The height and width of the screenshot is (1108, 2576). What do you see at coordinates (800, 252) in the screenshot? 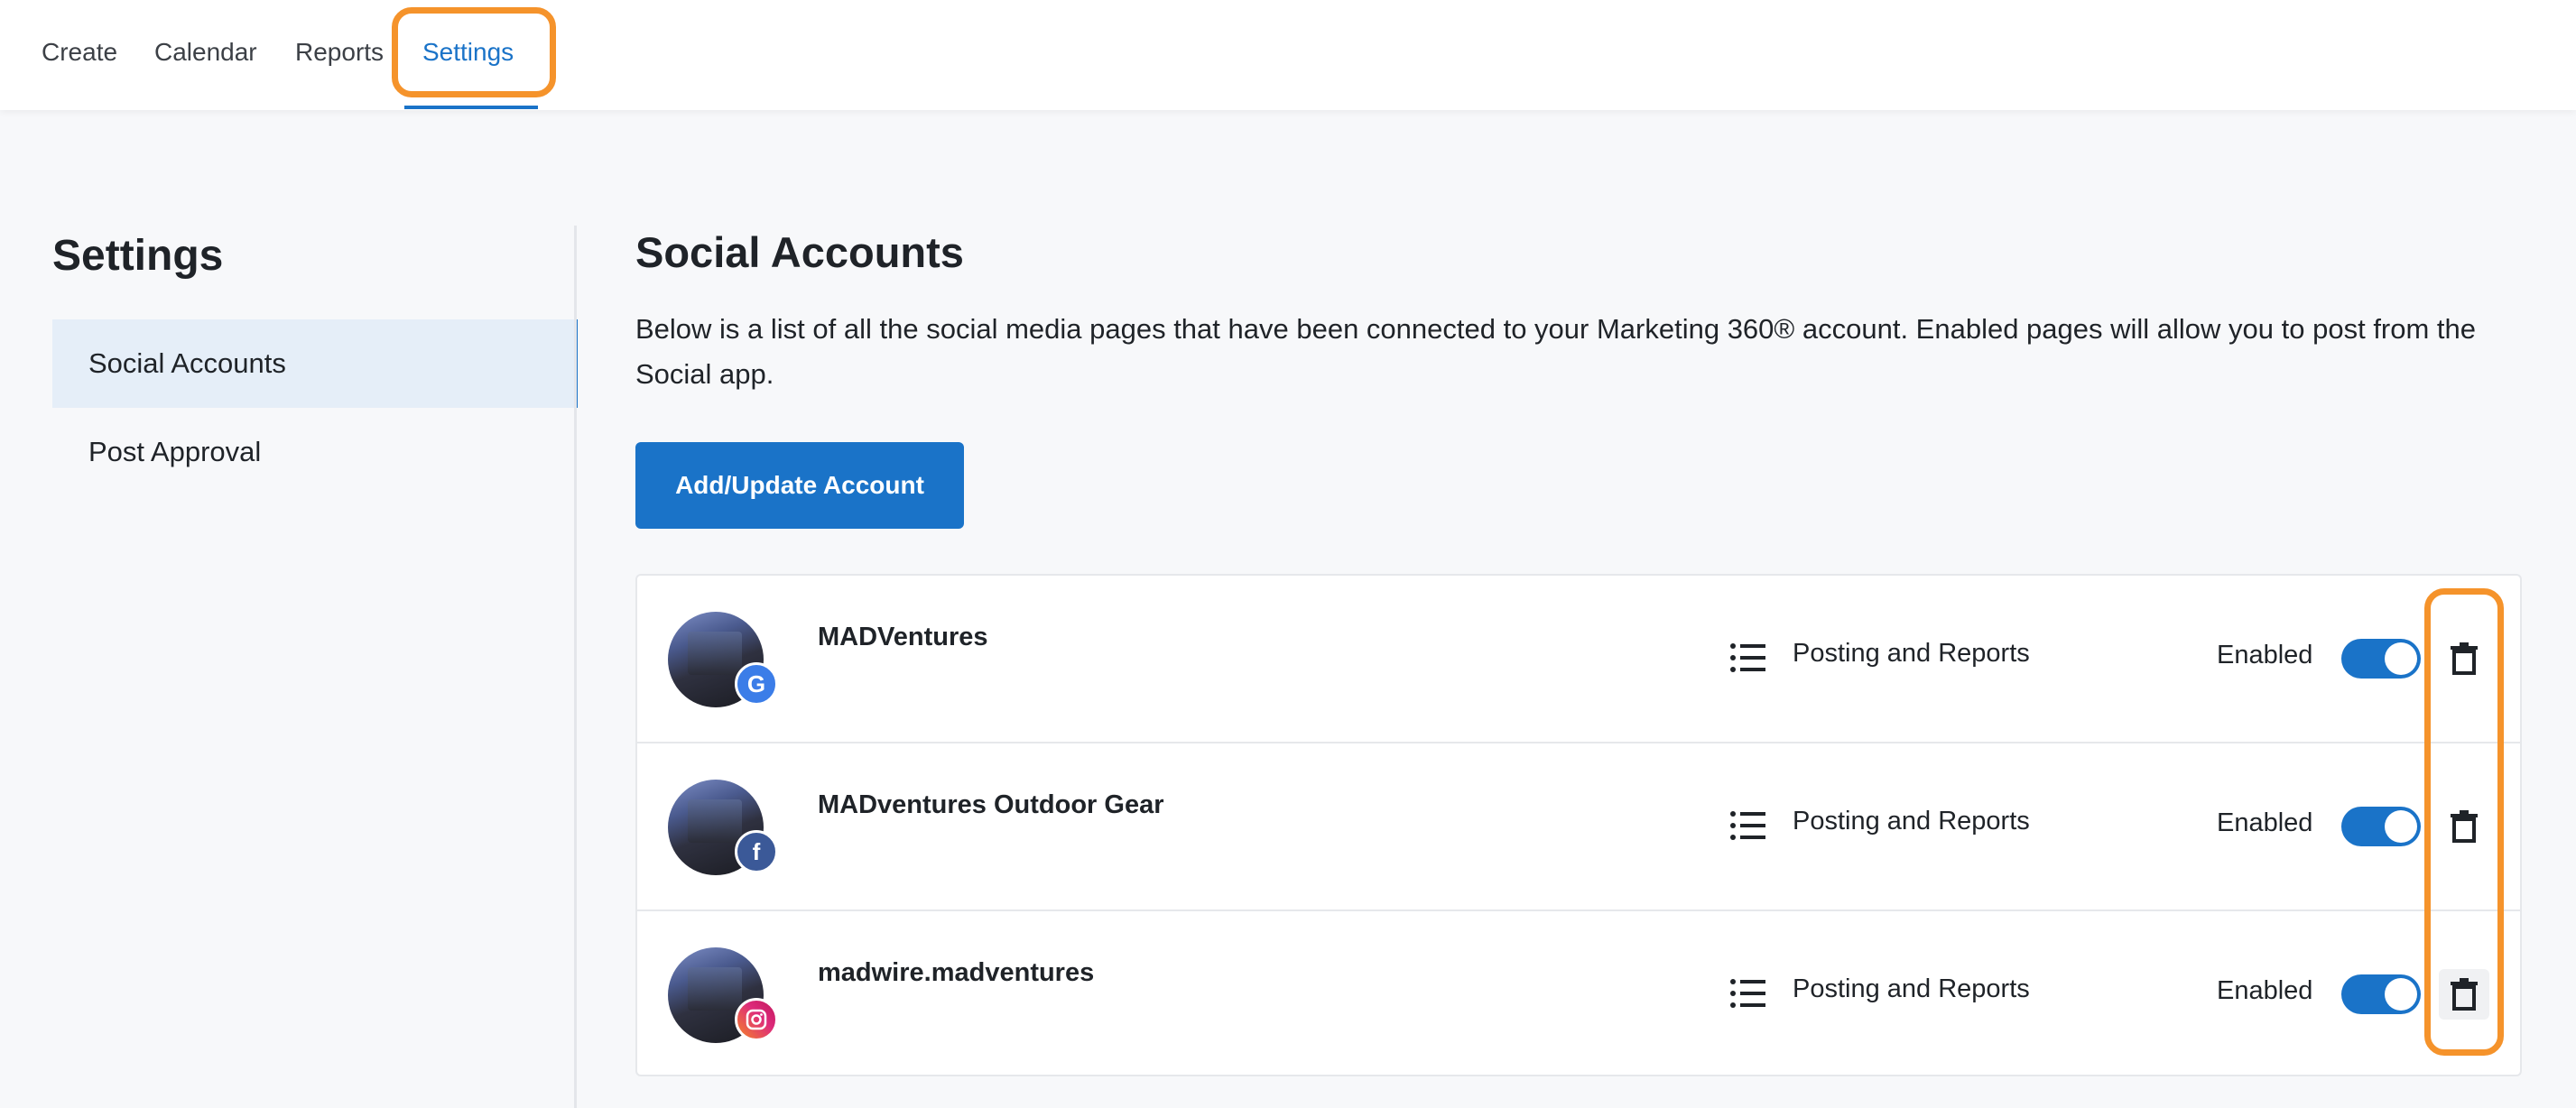
I see `page-title: Social Accounts` at bounding box center [800, 252].